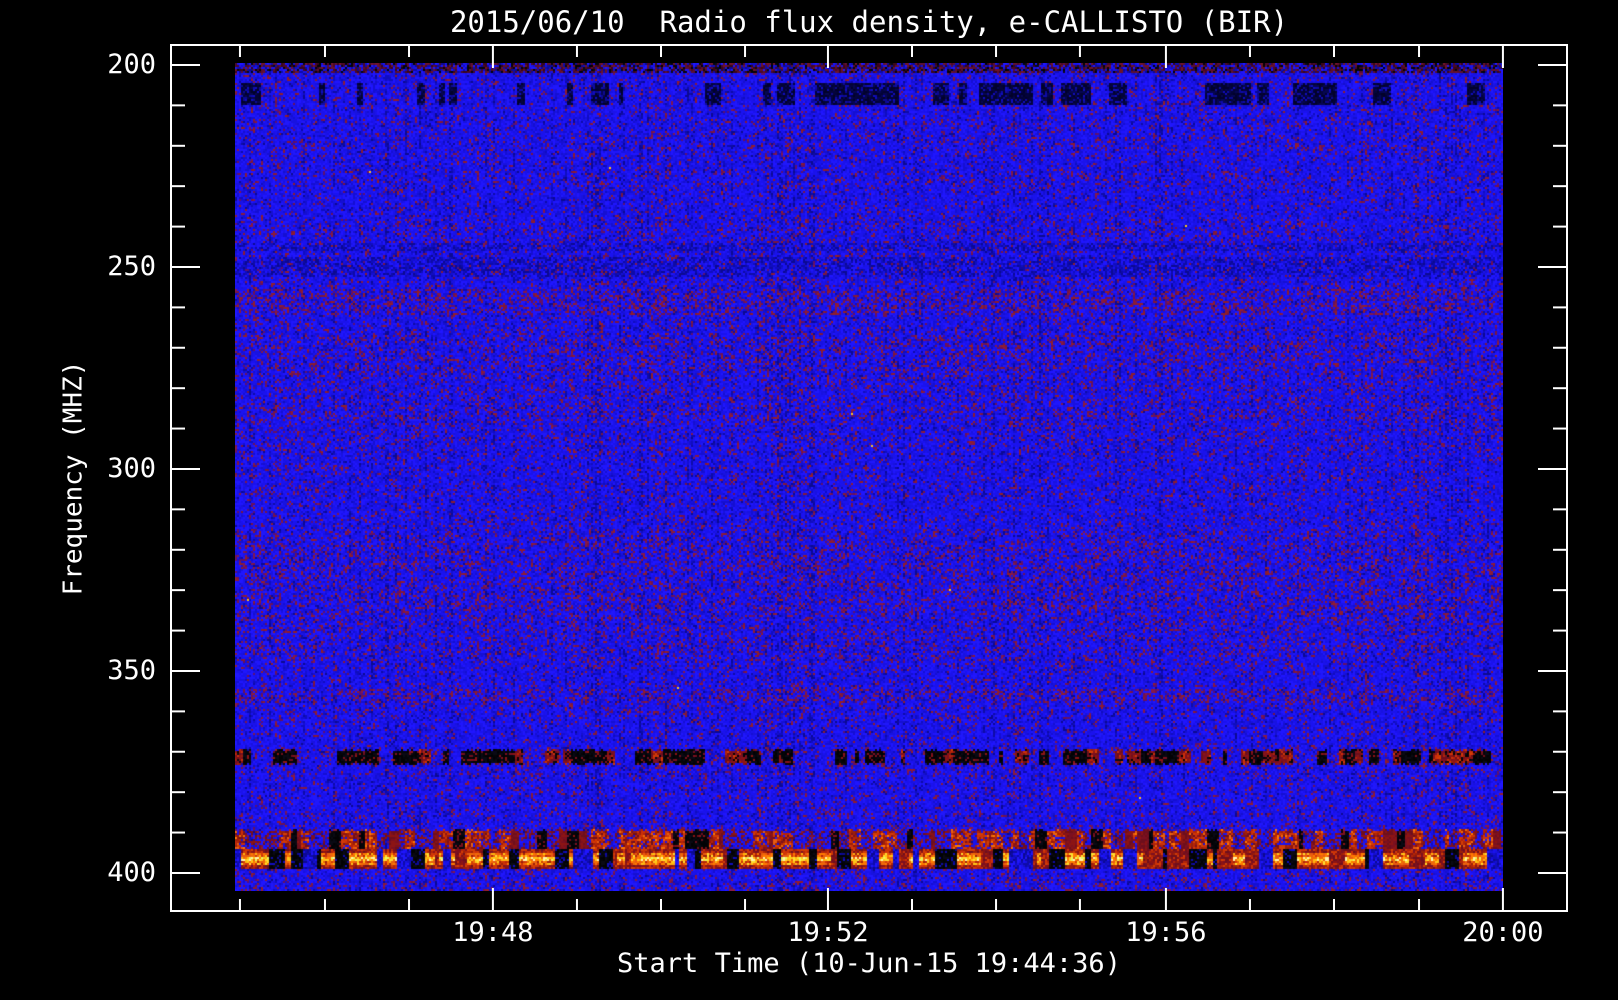  I want to click on y-tick-label: 350, so click(131, 671).